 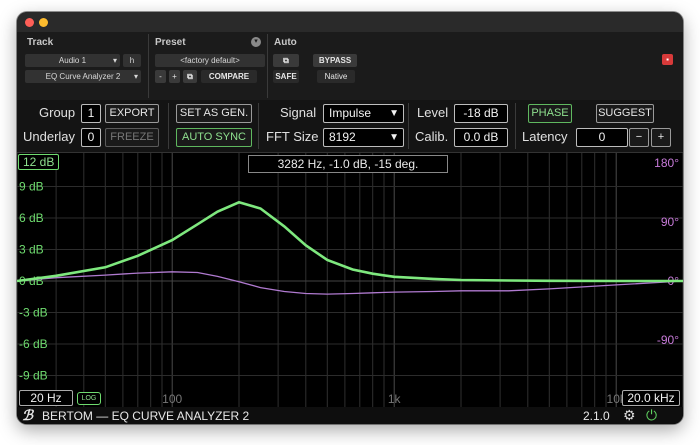 I want to click on close-window-button, so click(x=29, y=22).